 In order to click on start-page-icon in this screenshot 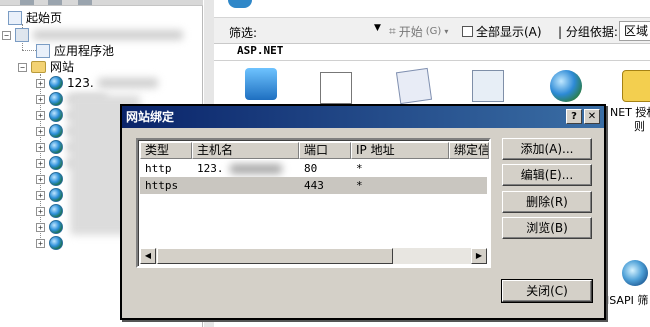, I will do `click(15, 18)`.